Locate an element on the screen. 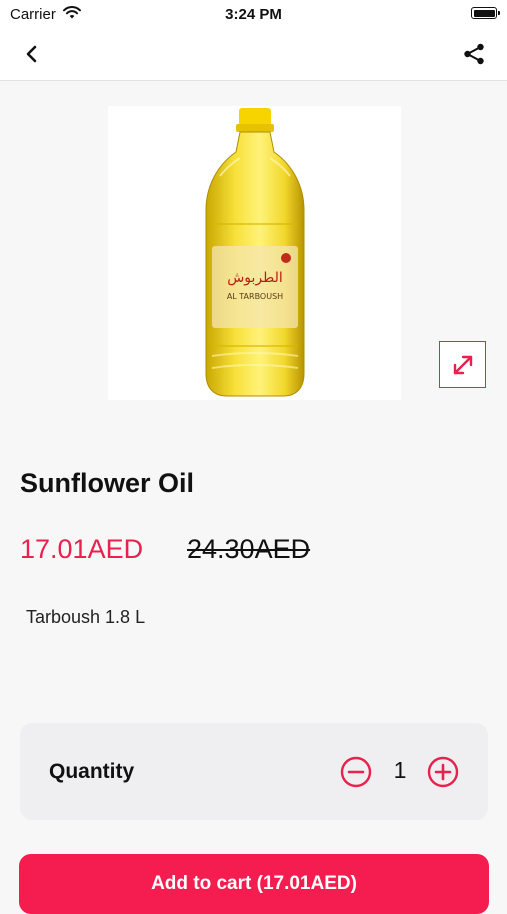  plus-circle-icon is located at coordinates (443, 772).